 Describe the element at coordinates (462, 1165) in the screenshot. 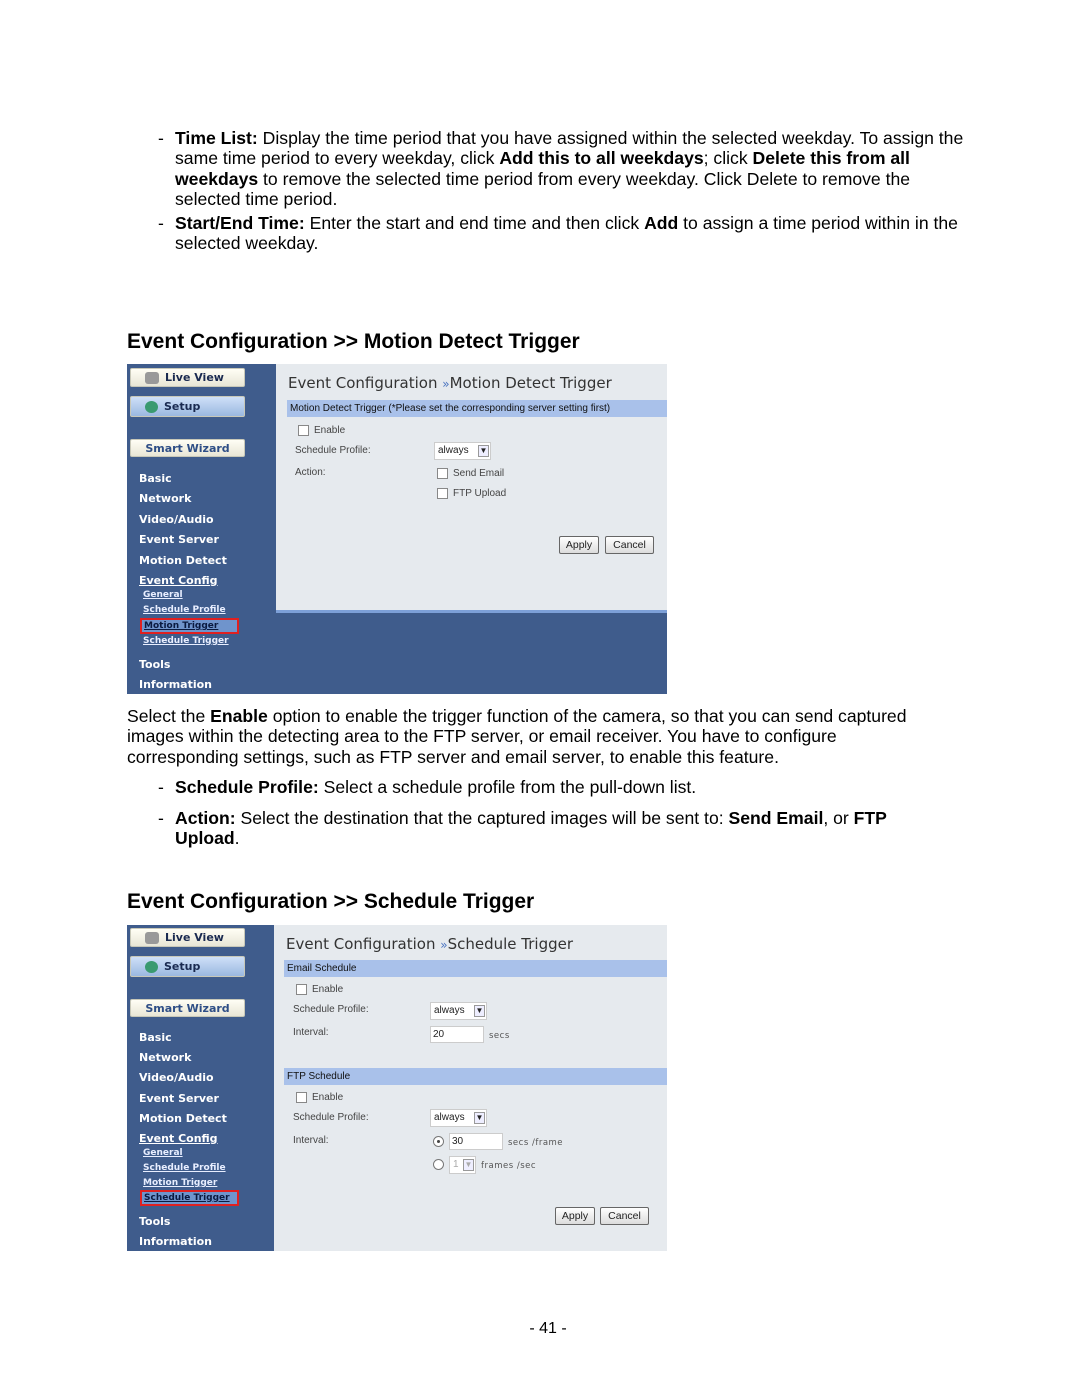

I see `fps-select: 1 ▼` at that location.